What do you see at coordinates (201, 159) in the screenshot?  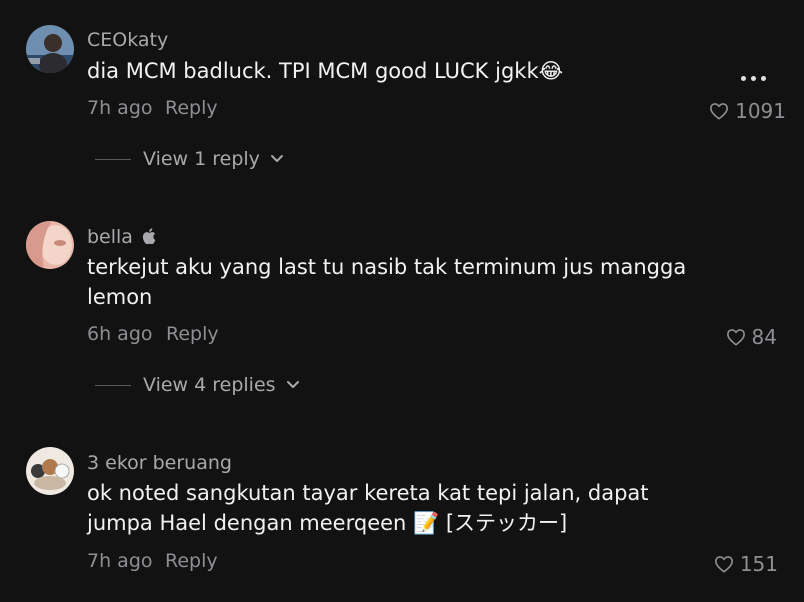 I see `view-replies-label: View 1 reply` at bounding box center [201, 159].